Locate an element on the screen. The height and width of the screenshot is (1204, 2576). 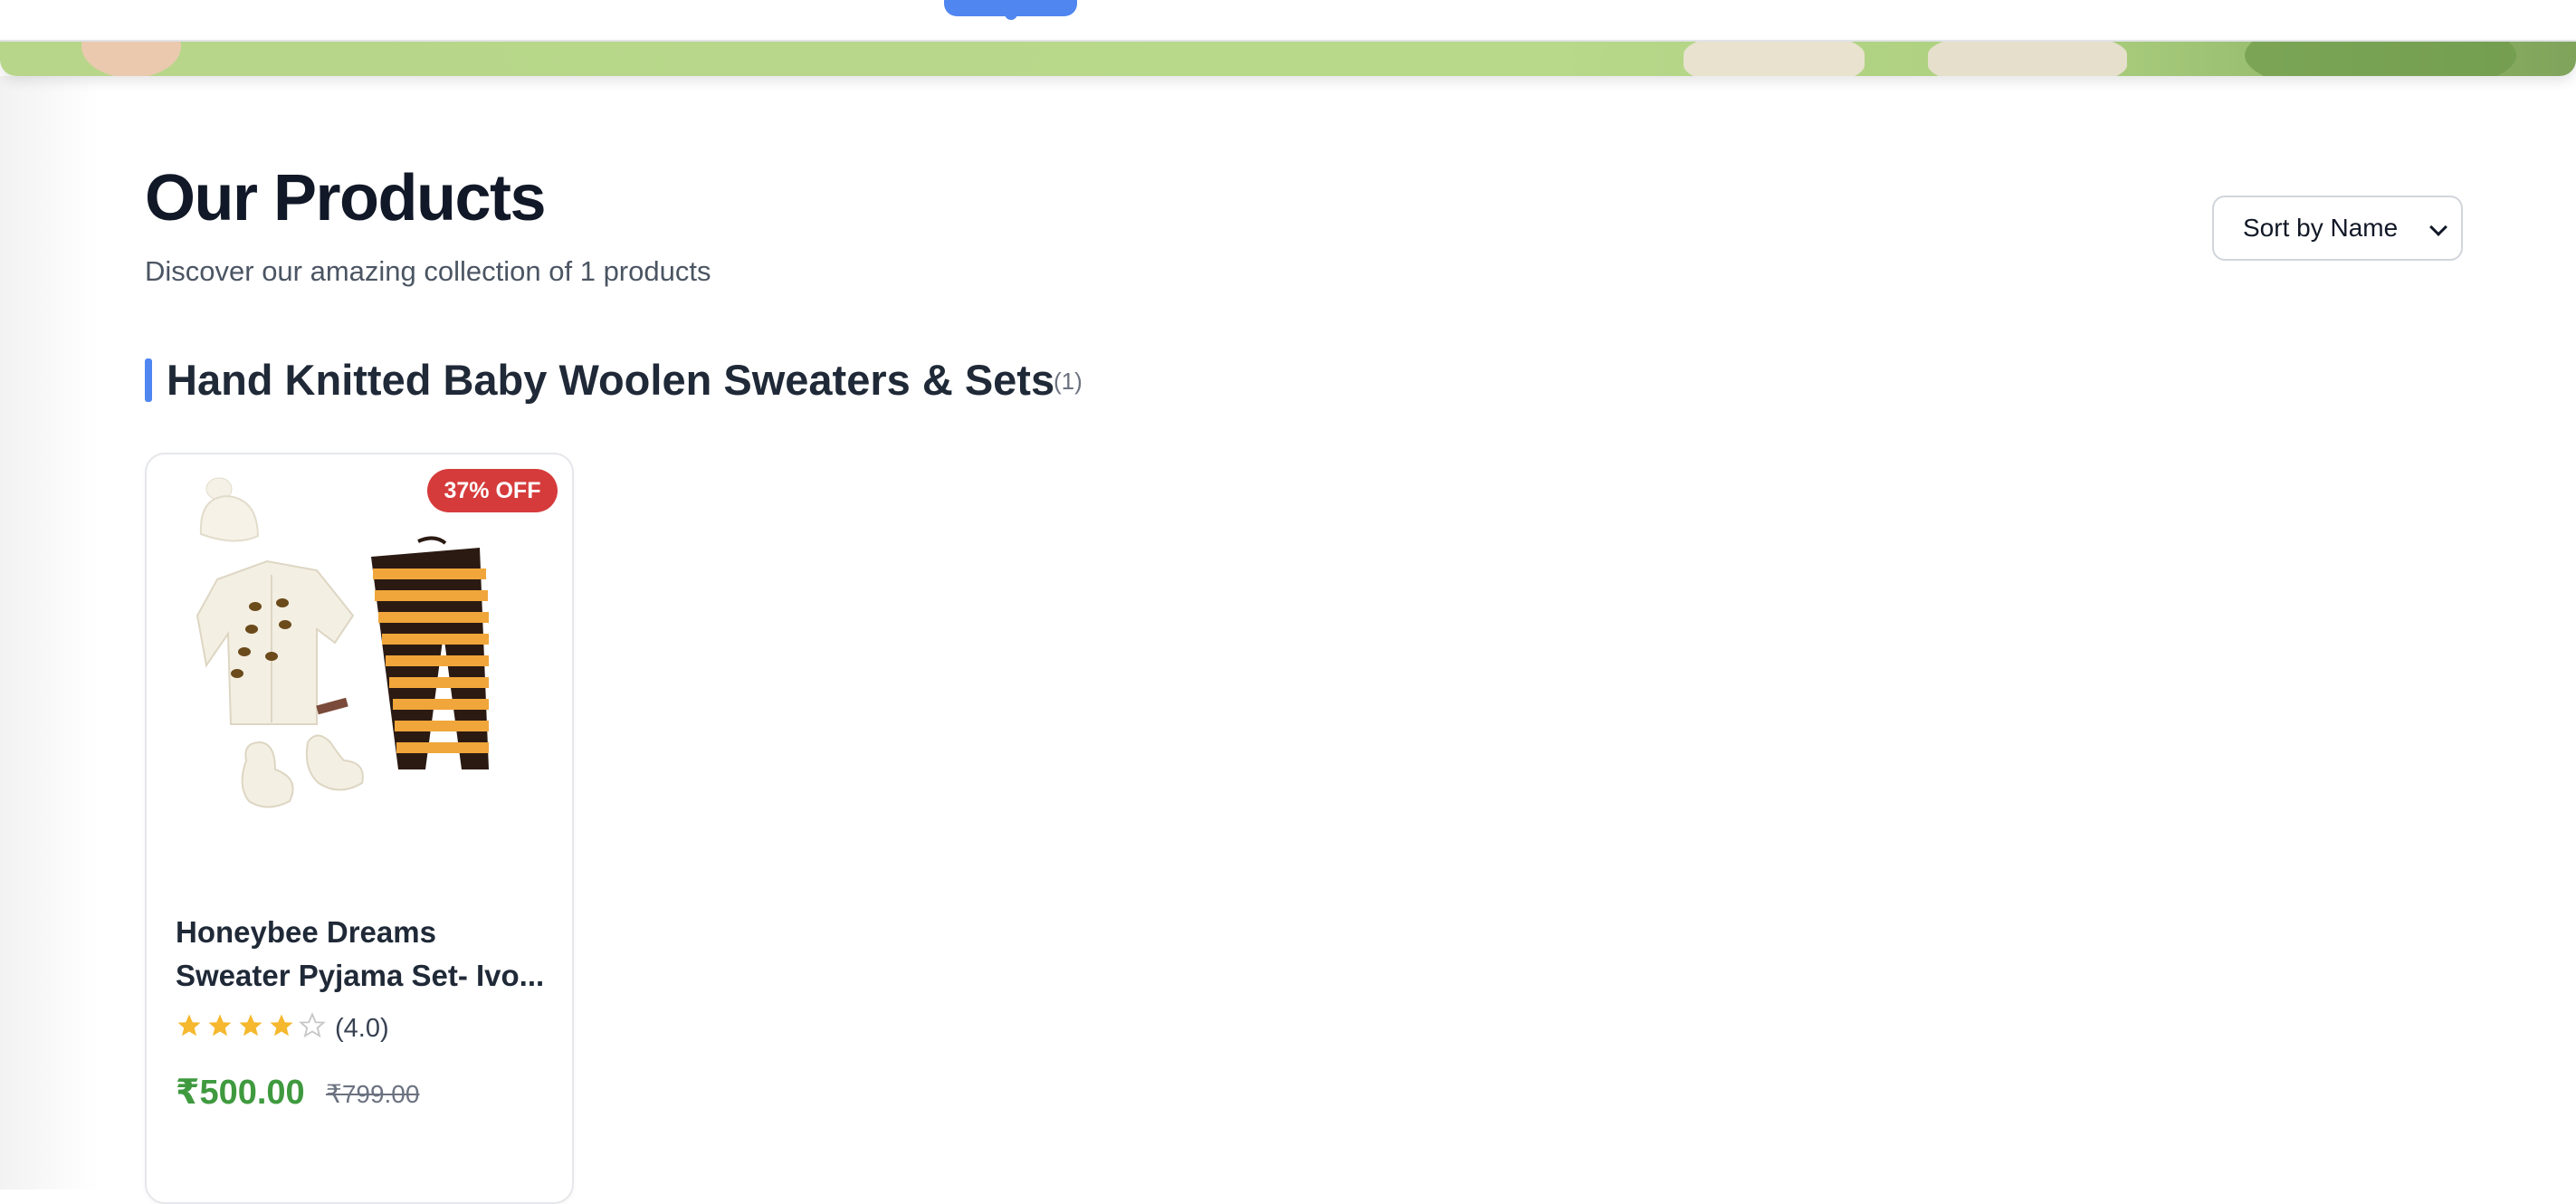
sort-select-value: Sort by Name is located at coordinates (2321, 228).